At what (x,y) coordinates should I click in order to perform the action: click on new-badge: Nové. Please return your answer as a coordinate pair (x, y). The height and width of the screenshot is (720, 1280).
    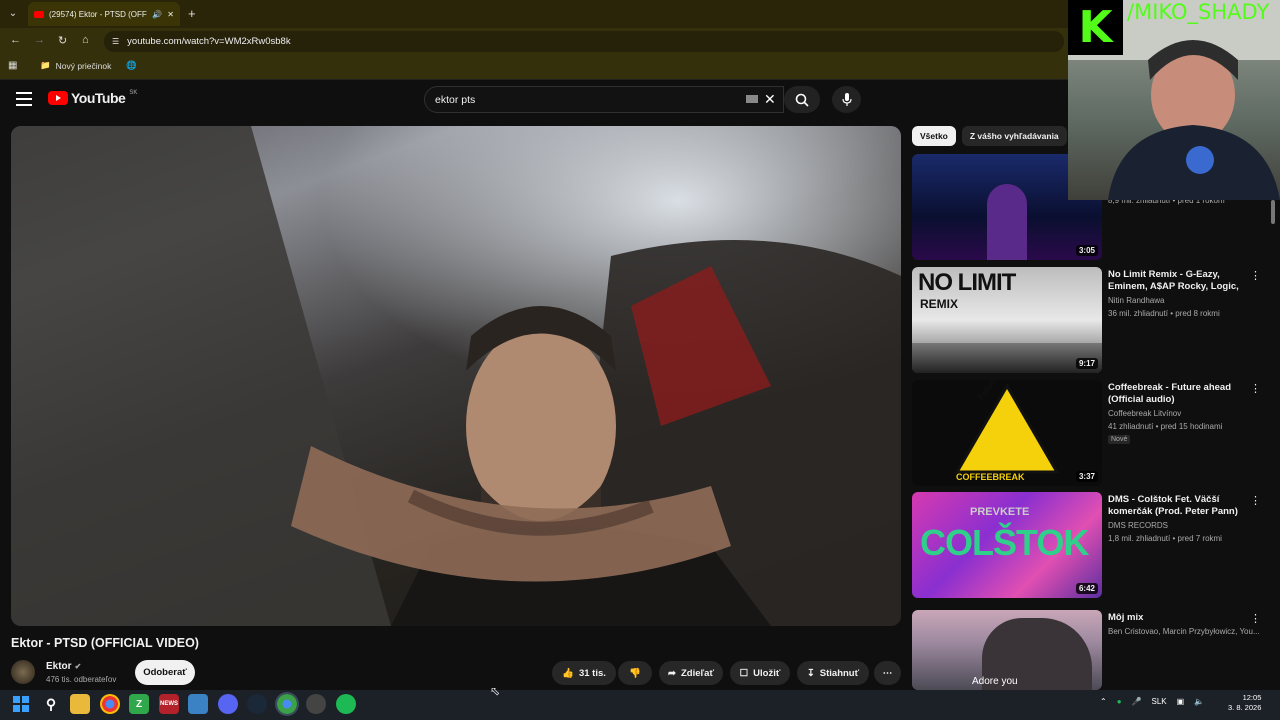
    Looking at the image, I should click on (1119, 439).